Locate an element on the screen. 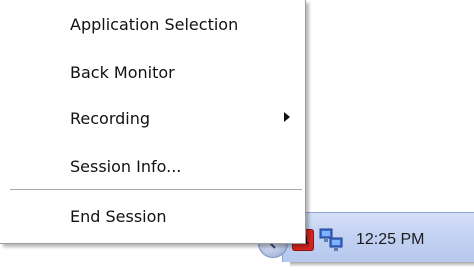 The height and width of the screenshot is (275, 474). submenu-arrow-icon is located at coordinates (287, 117).